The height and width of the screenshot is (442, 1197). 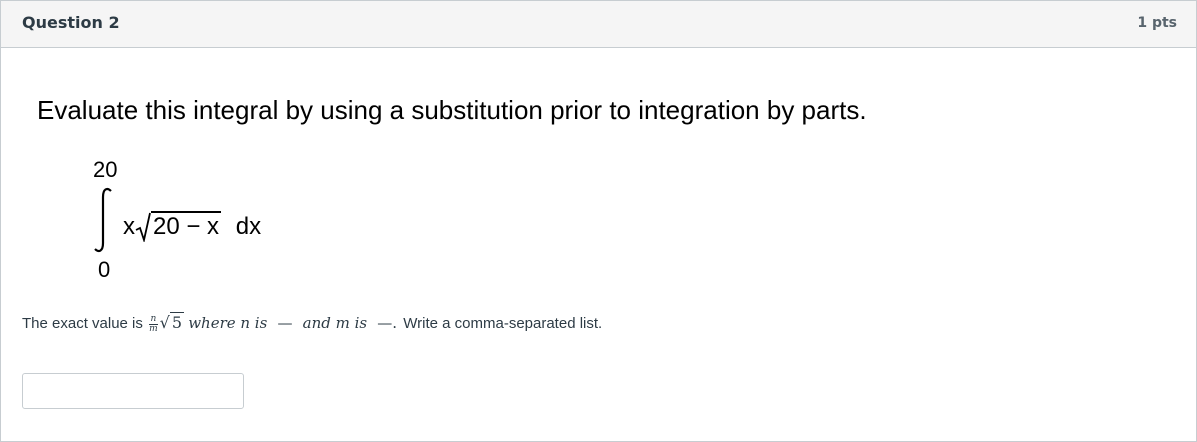 I want to click on and-m-text: and m is, so click(x=335, y=323).